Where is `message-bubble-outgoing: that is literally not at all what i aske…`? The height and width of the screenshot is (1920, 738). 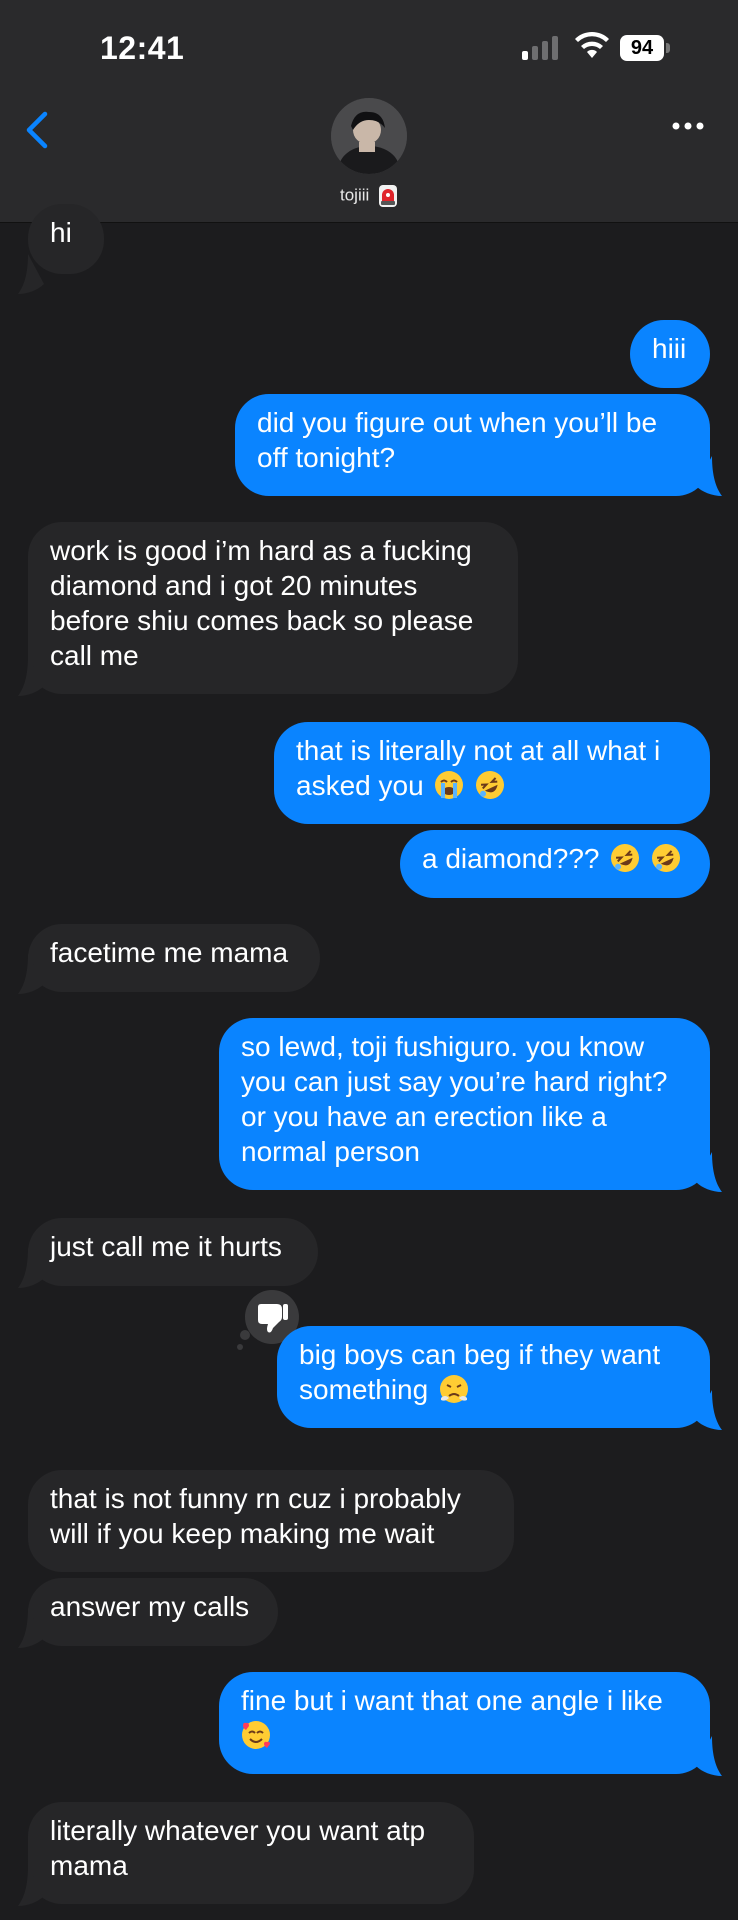
message-bubble-outgoing: that is literally not at all what i aske… is located at coordinates (492, 773).